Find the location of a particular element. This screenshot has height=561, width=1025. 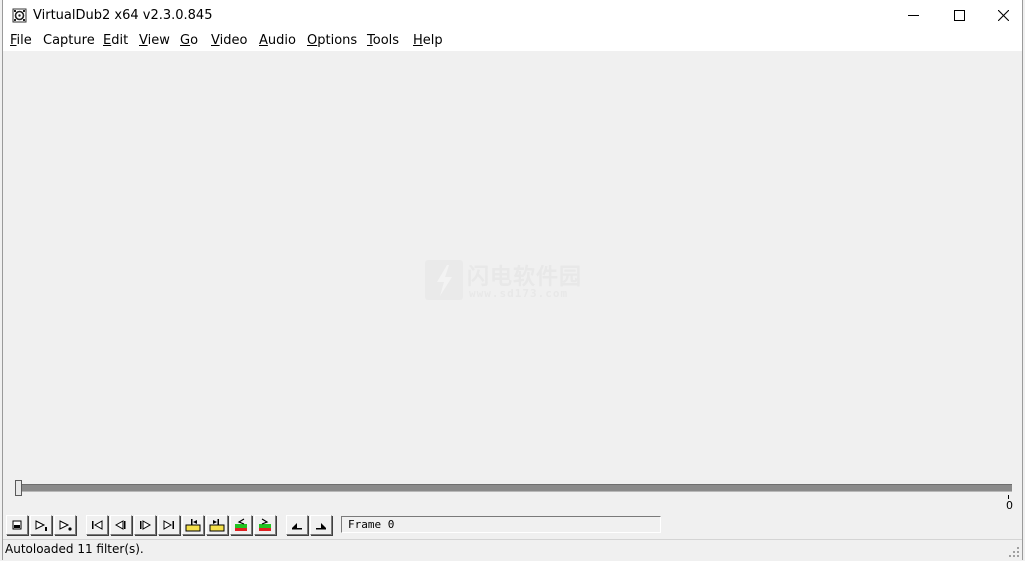

mark-in-icon is located at coordinates (297, 526).